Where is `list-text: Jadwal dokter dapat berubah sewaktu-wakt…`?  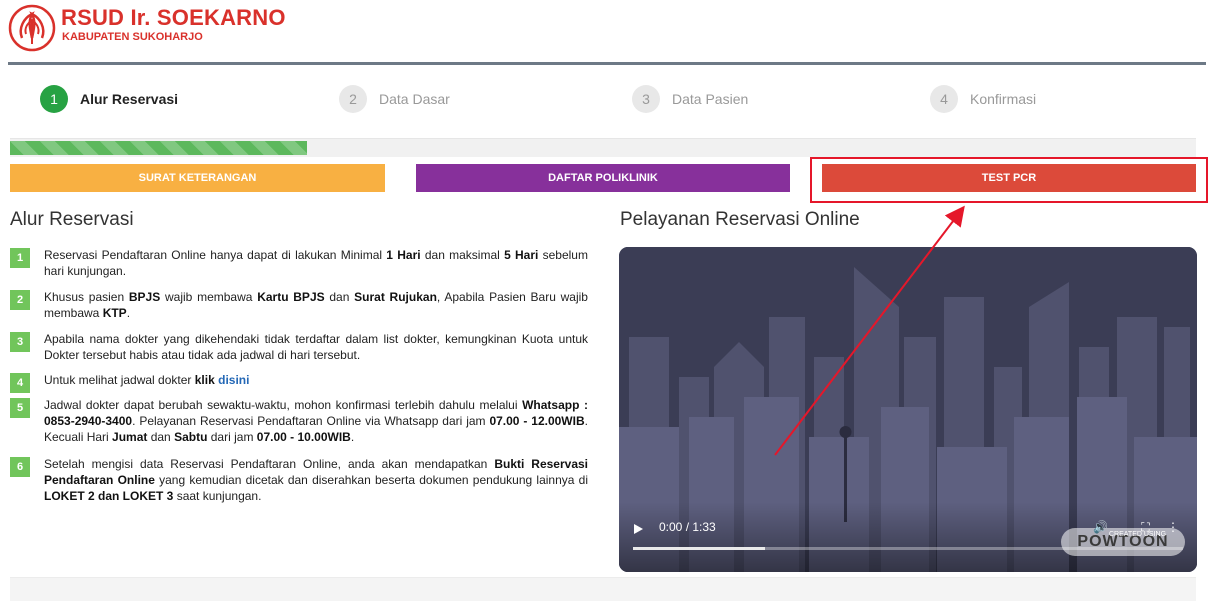 list-text: Jadwal dokter dapat berubah sewaktu-wakt… is located at coordinates (316, 421).